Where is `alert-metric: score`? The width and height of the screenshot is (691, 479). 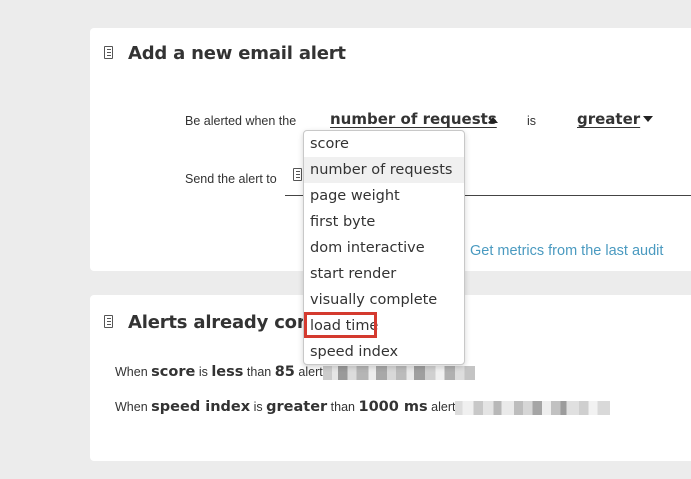 alert-metric: score is located at coordinates (173, 372).